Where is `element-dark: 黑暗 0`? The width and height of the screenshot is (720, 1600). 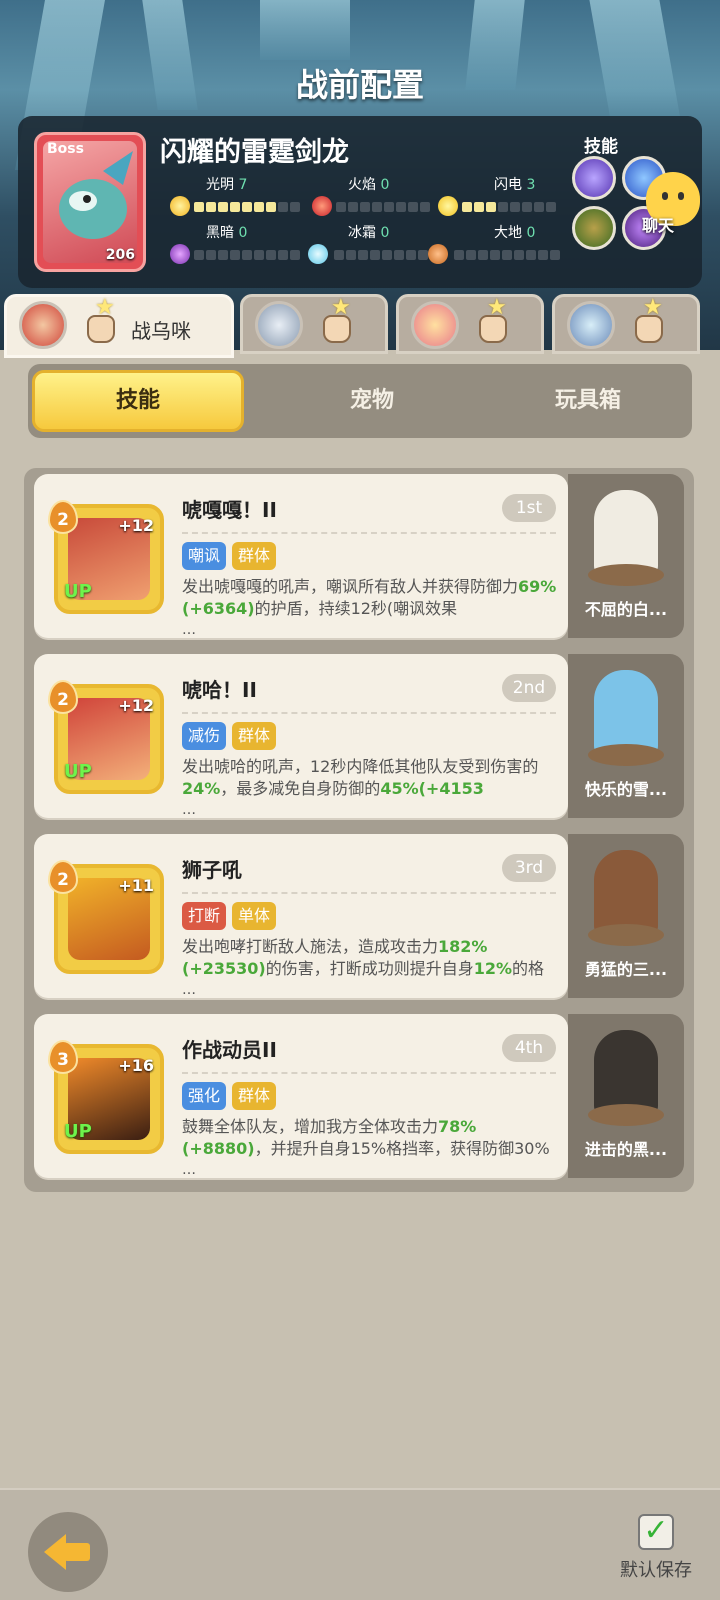 element-dark: 黑暗 0 is located at coordinates (235, 244).